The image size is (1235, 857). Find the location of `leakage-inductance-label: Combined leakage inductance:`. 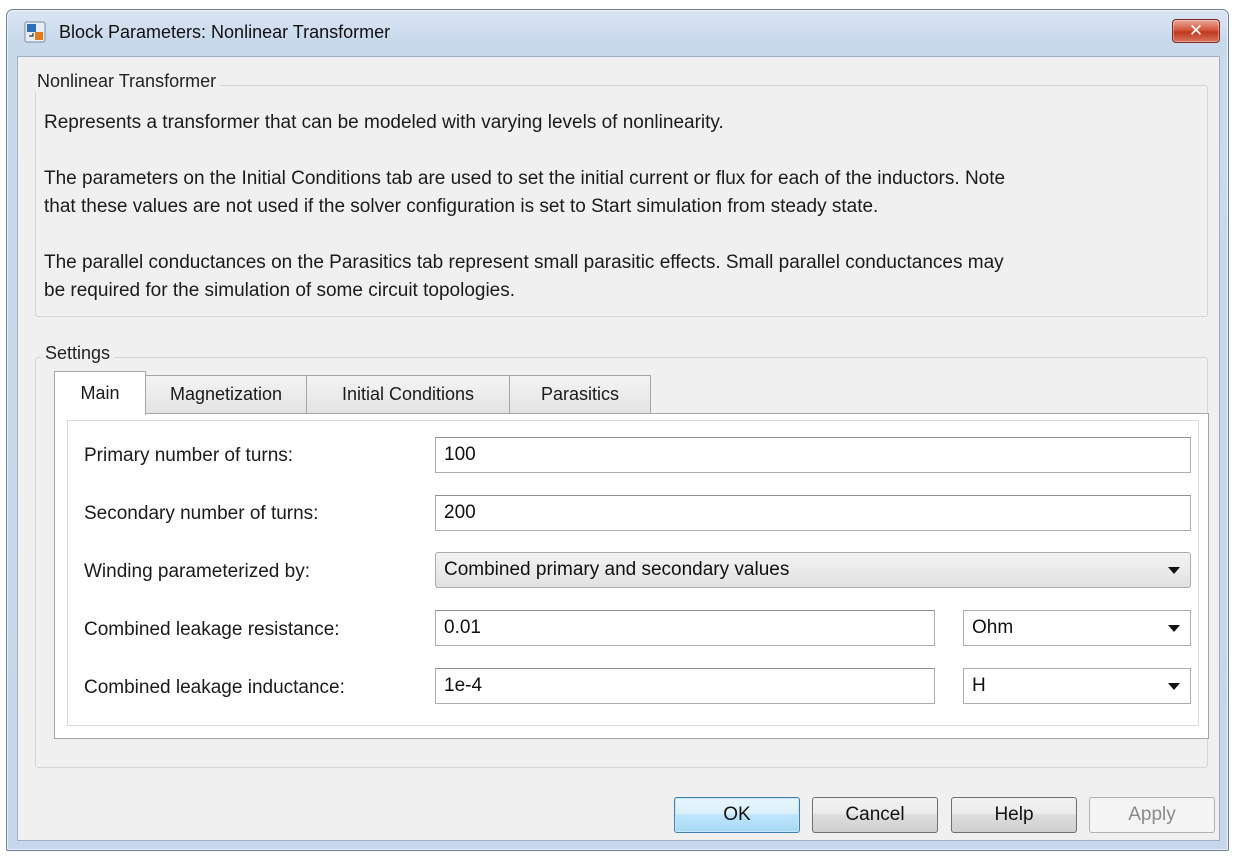

leakage-inductance-label: Combined leakage inductance: is located at coordinates (214, 687).